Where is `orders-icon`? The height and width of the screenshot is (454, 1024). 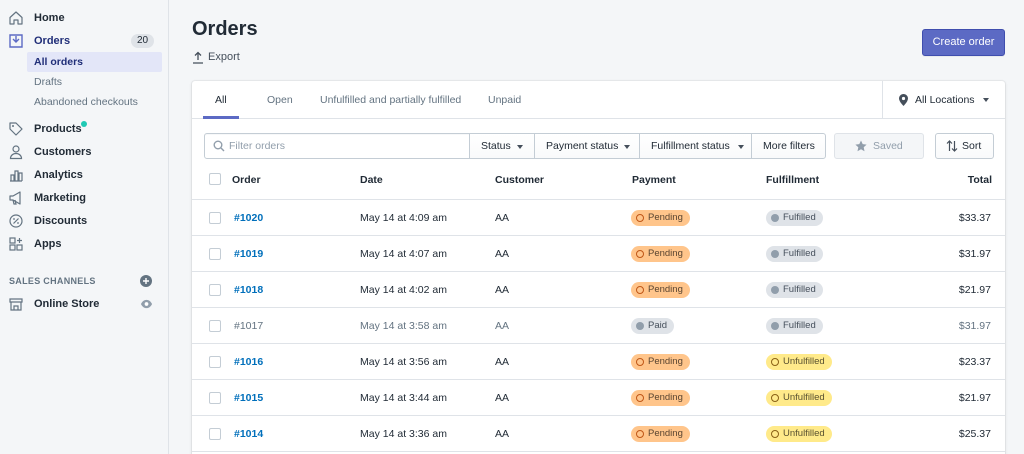
orders-icon is located at coordinates (16, 41).